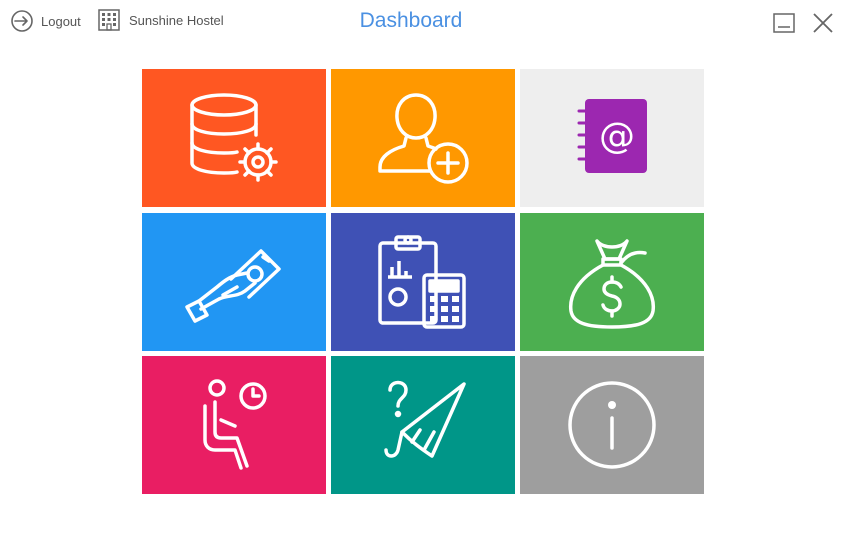 The height and width of the screenshot is (555, 849). I want to click on close-button, so click(823, 23).